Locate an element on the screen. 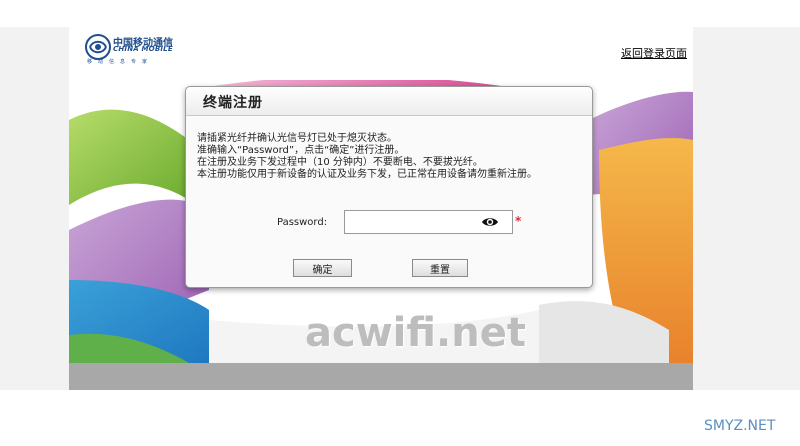  instruction-line: 本注册功能仅用于新设备的认证及业务下发，已正常在用设备请勿重新注册。 is located at coordinates (367, 174).